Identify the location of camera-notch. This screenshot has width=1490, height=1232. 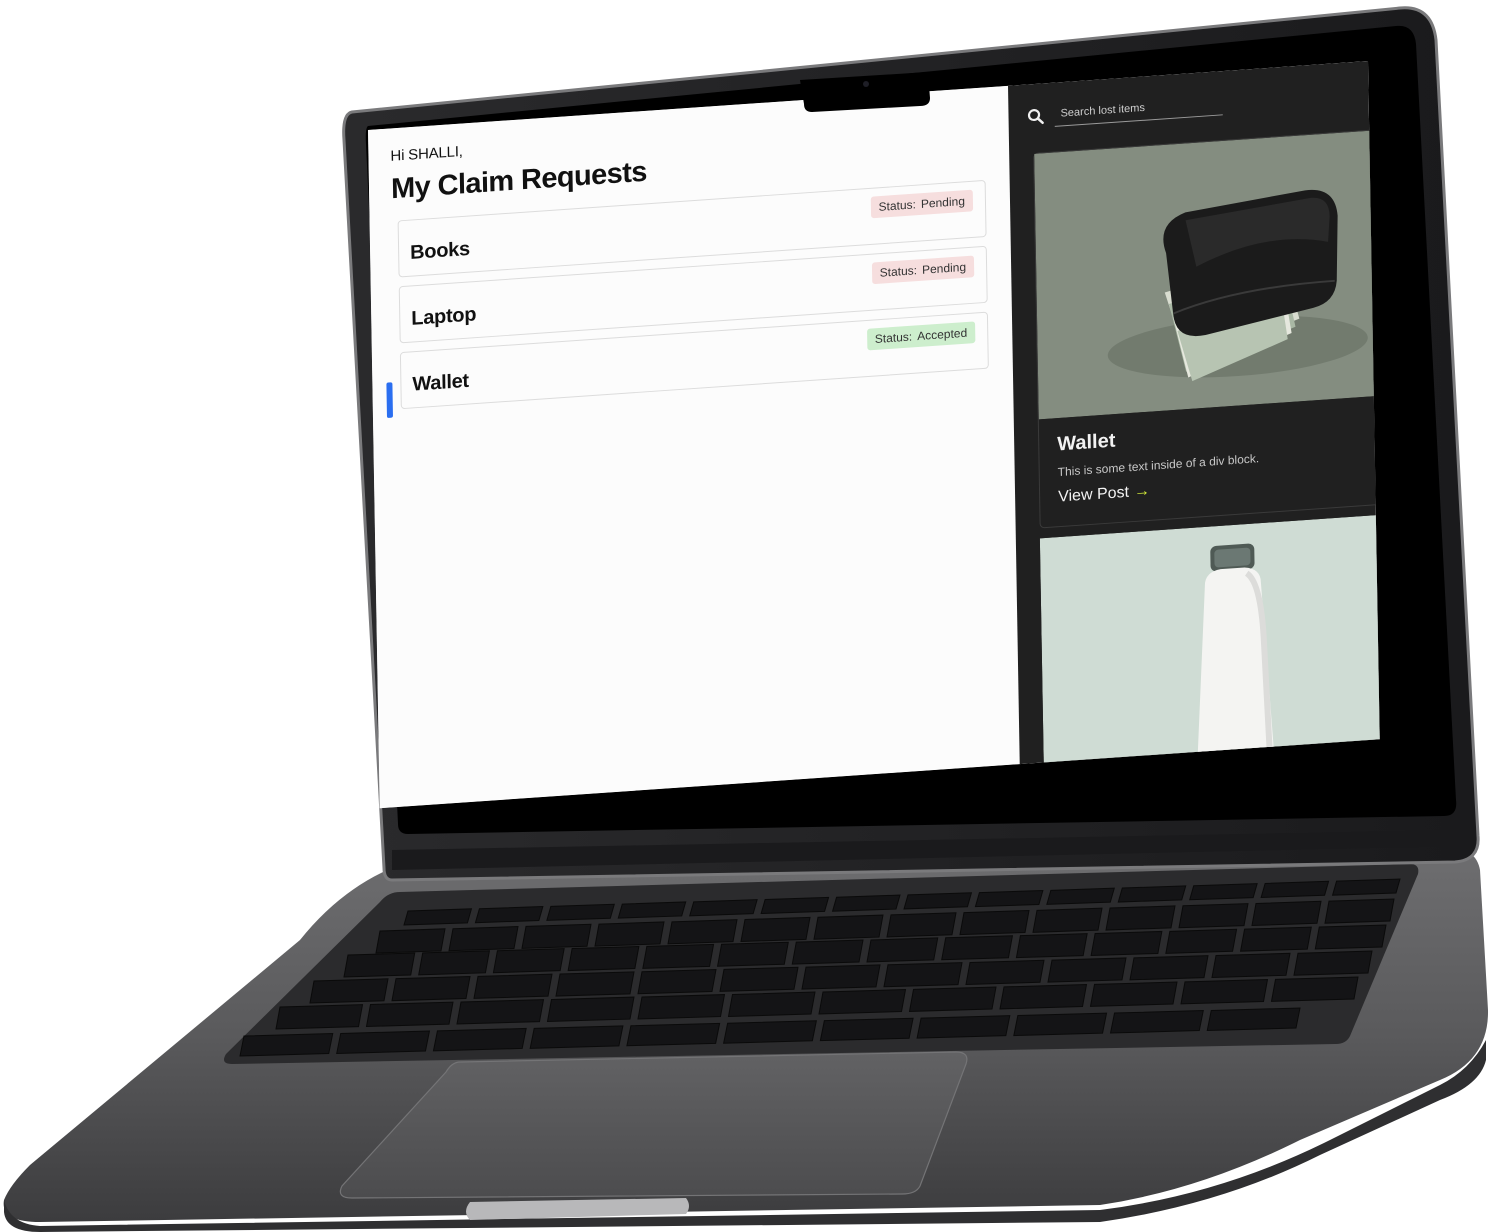
(865, 92).